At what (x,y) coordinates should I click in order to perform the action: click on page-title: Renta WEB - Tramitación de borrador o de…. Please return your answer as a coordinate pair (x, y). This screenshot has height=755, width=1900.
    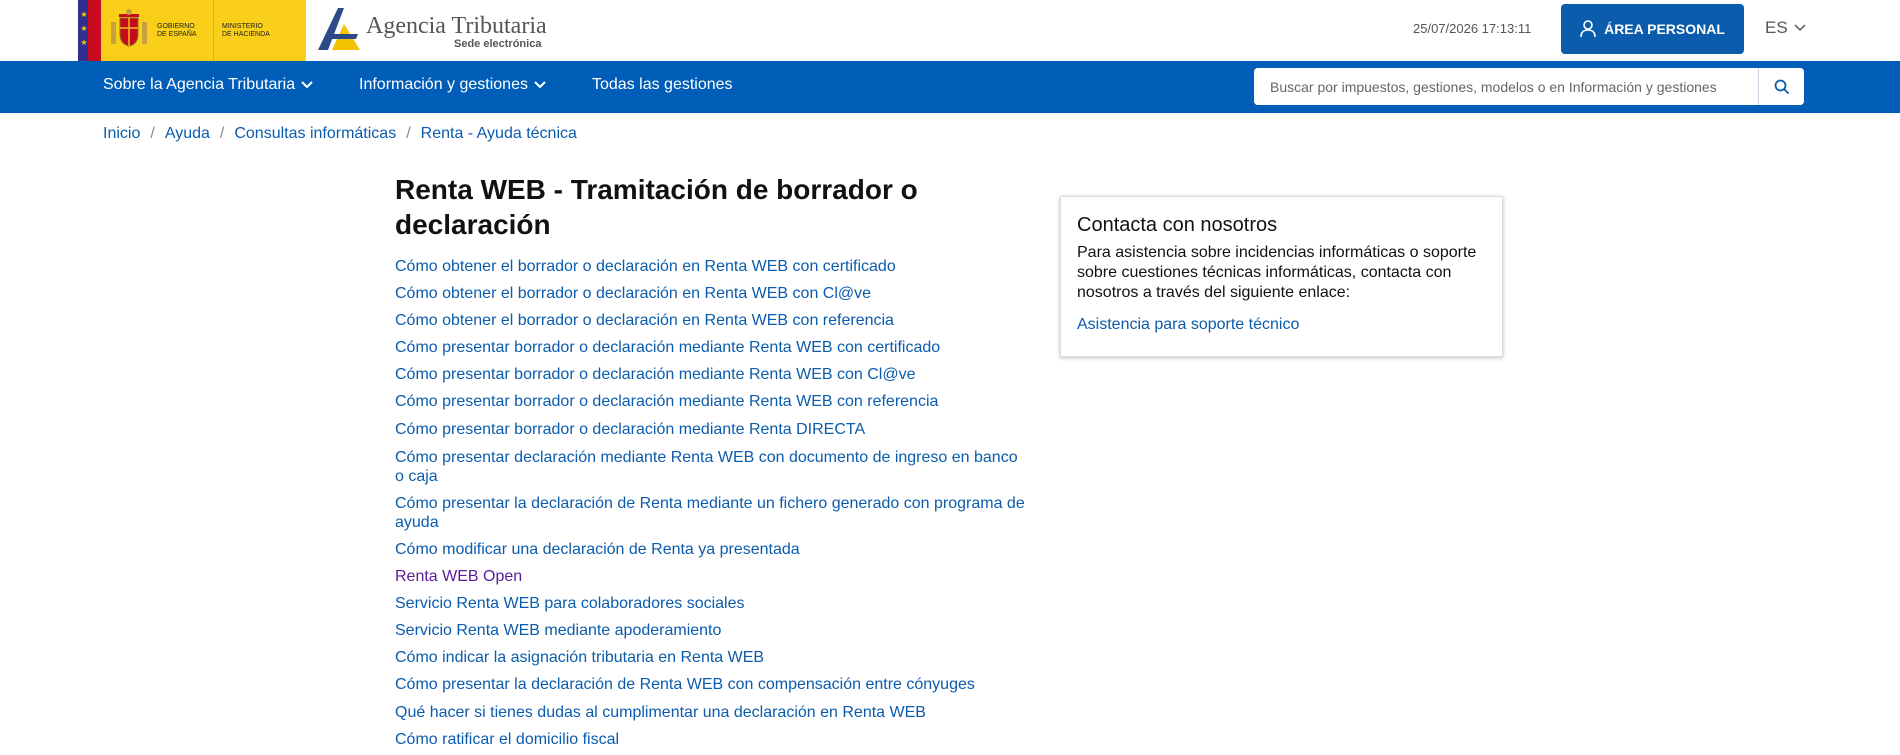
    Looking at the image, I should click on (656, 207).